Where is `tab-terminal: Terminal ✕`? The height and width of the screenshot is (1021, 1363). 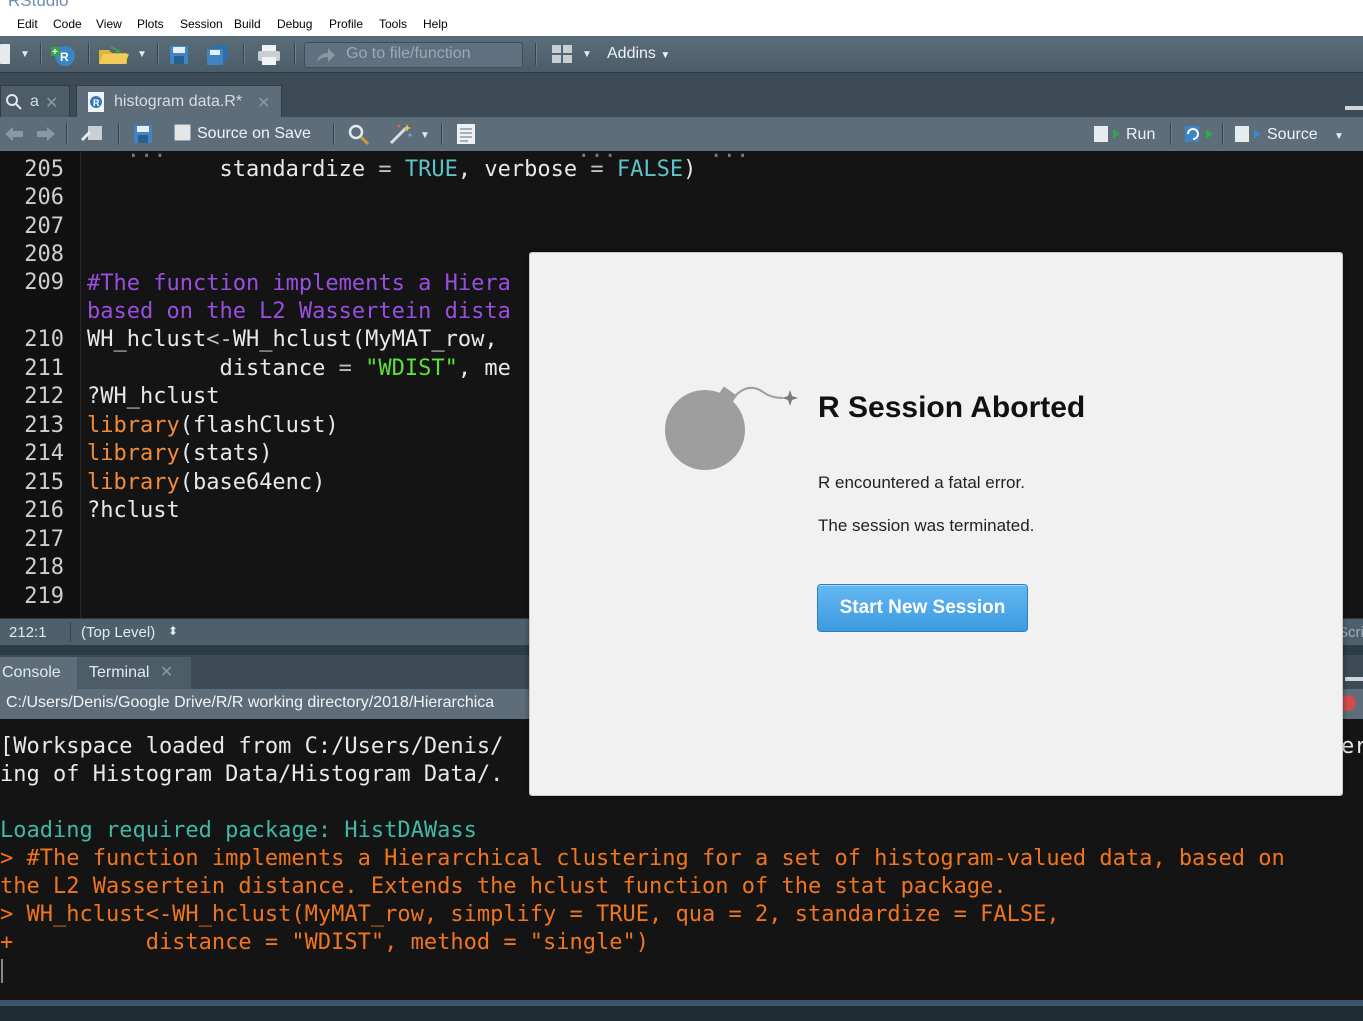
tab-terminal: Terminal ✕ is located at coordinates (134, 673).